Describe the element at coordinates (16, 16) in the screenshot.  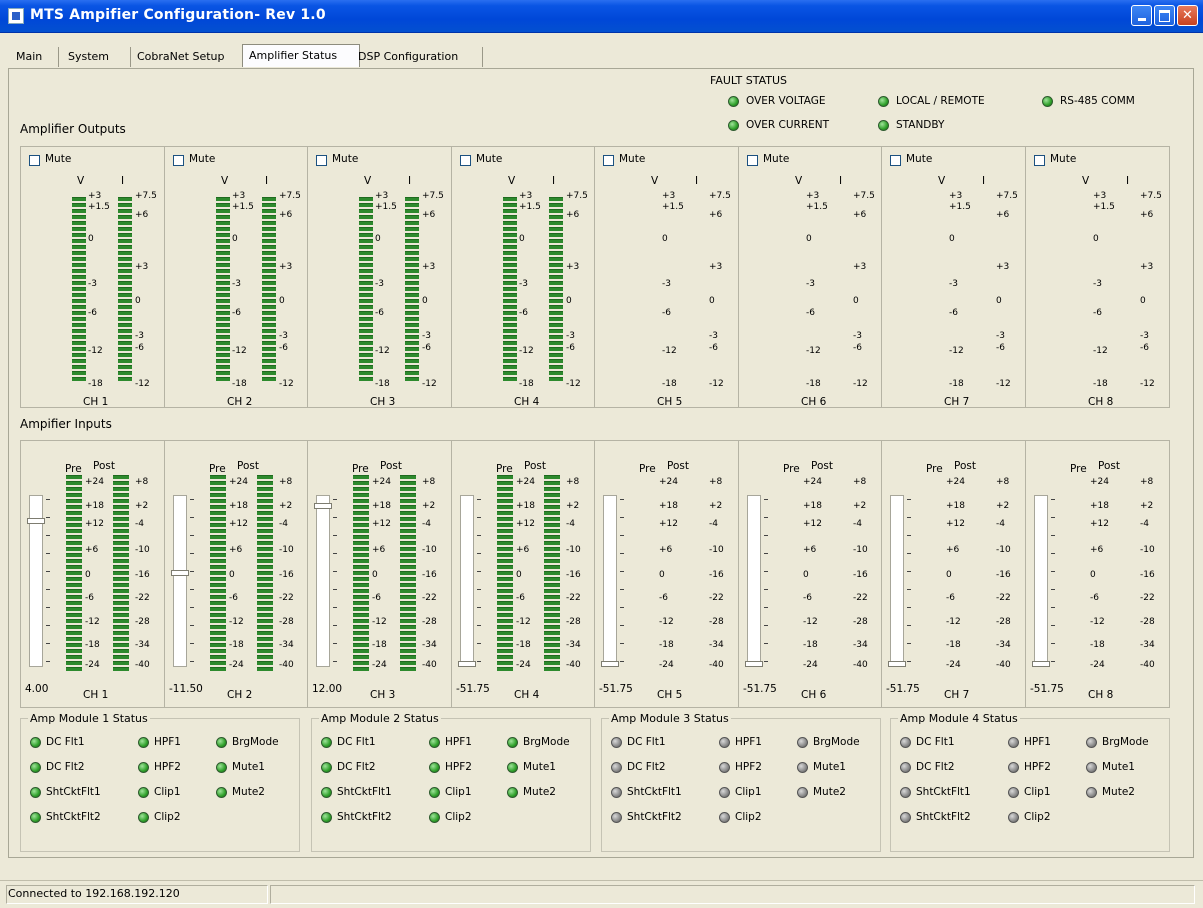
I see `app-icon` at that location.